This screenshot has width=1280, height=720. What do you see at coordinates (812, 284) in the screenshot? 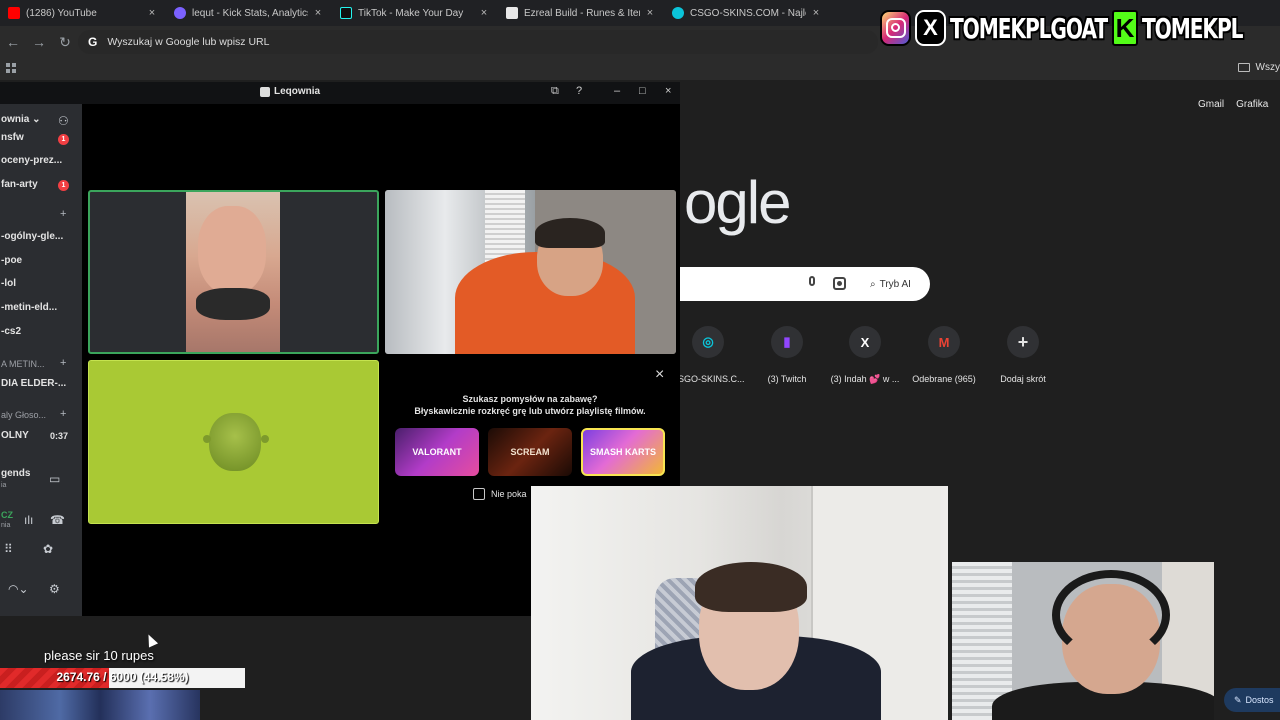
I see `microphone-icon` at bounding box center [812, 284].